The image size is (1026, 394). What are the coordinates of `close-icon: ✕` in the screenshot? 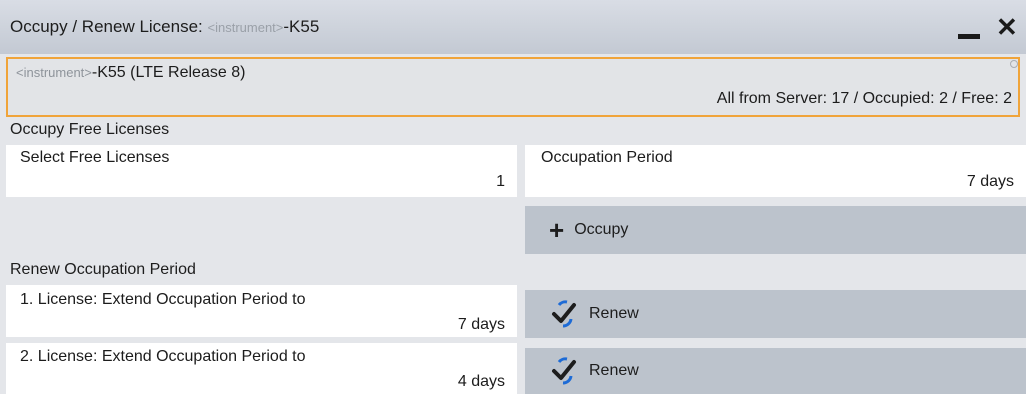 It's located at (1007, 27).